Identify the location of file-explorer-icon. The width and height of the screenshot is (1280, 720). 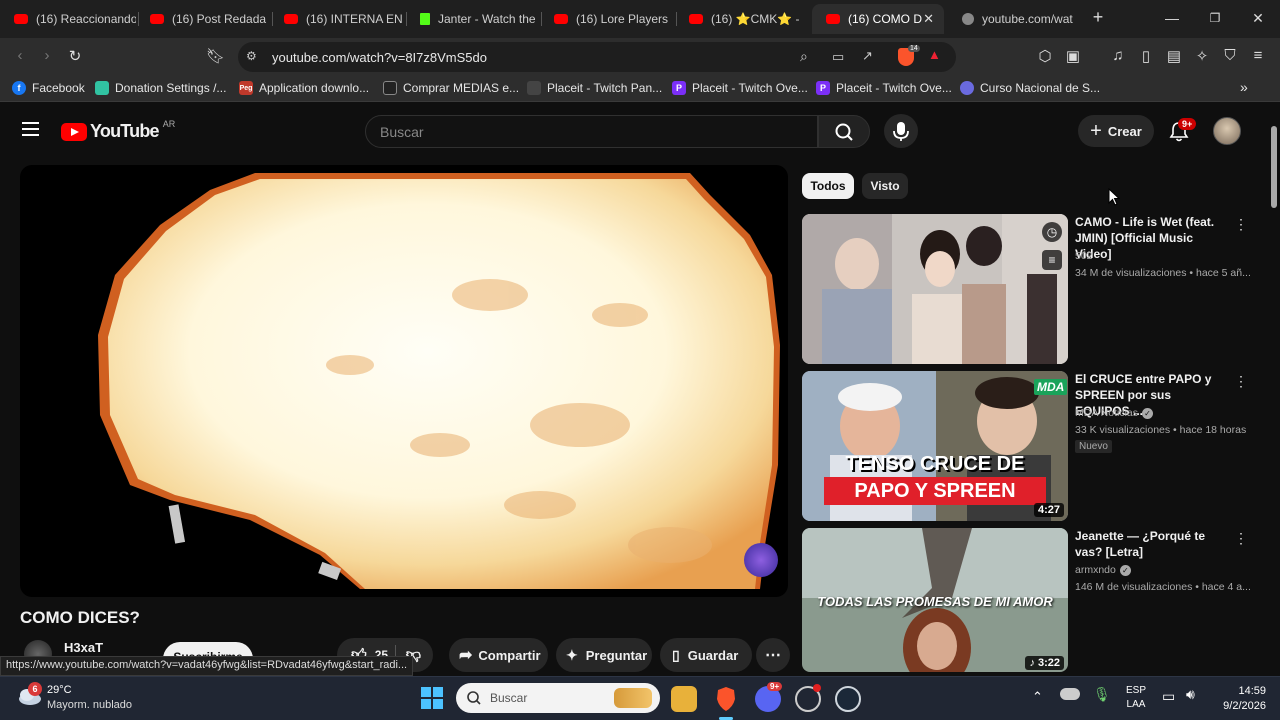
(684, 699).